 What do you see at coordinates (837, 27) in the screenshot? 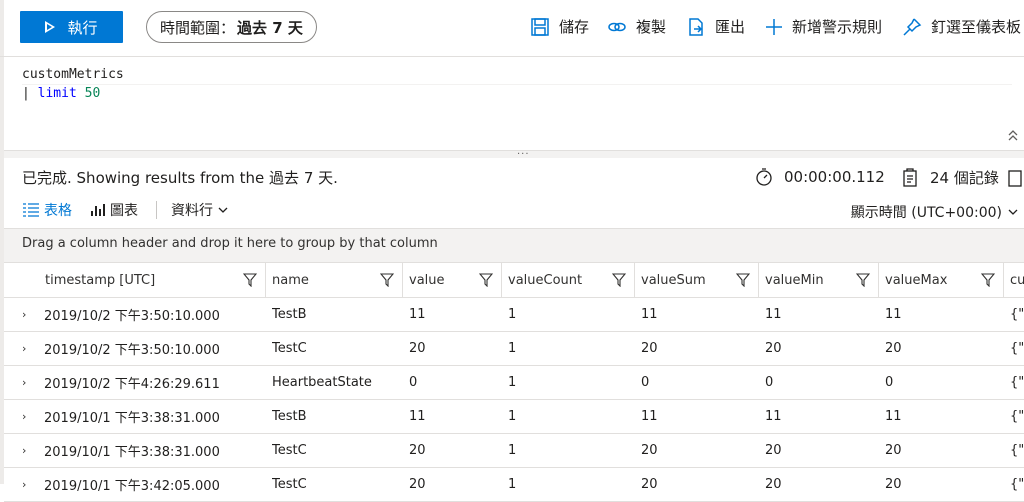
I see `new-alert-label: 新增警示規則` at bounding box center [837, 27].